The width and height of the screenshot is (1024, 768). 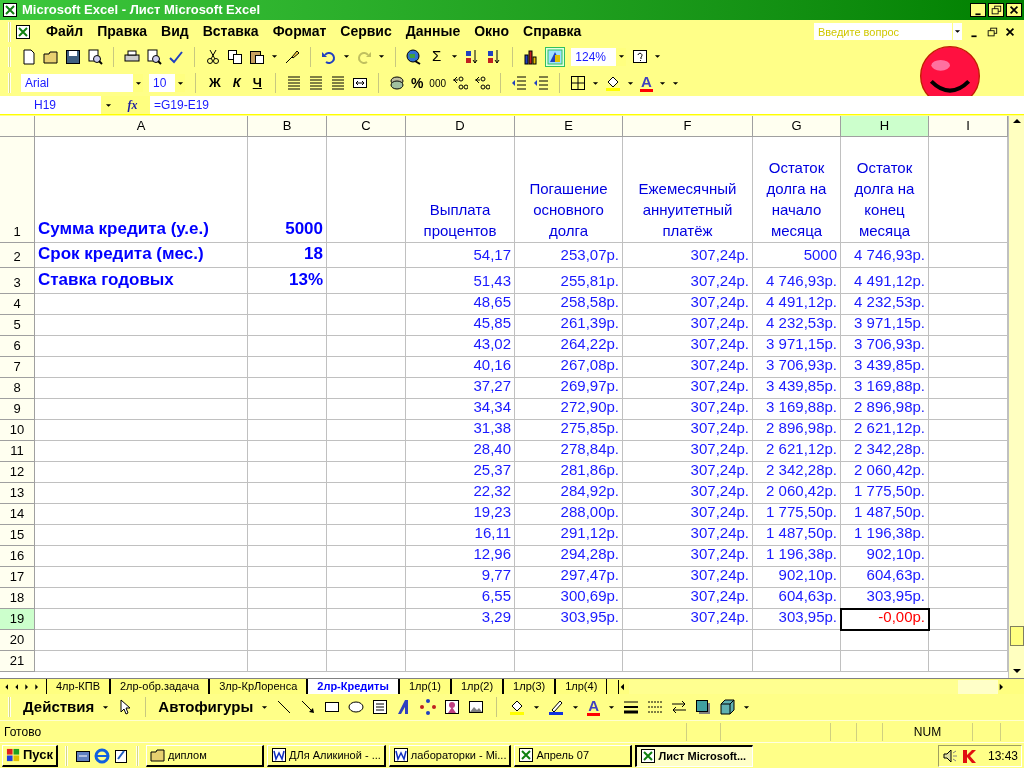 What do you see at coordinates (556, 707) in the screenshot?
I see `line-color-icon` at bounding box center [556, 707].